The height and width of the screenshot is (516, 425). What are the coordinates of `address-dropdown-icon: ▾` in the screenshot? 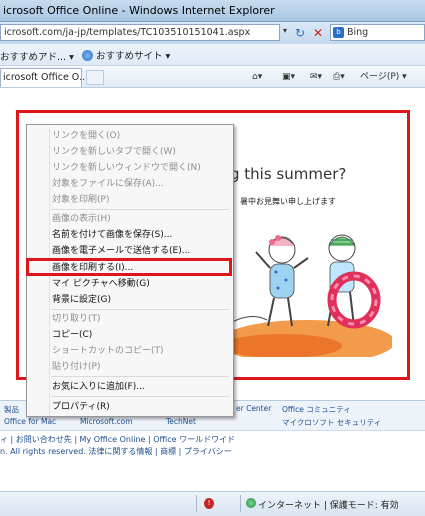 It's located at (285, 32).